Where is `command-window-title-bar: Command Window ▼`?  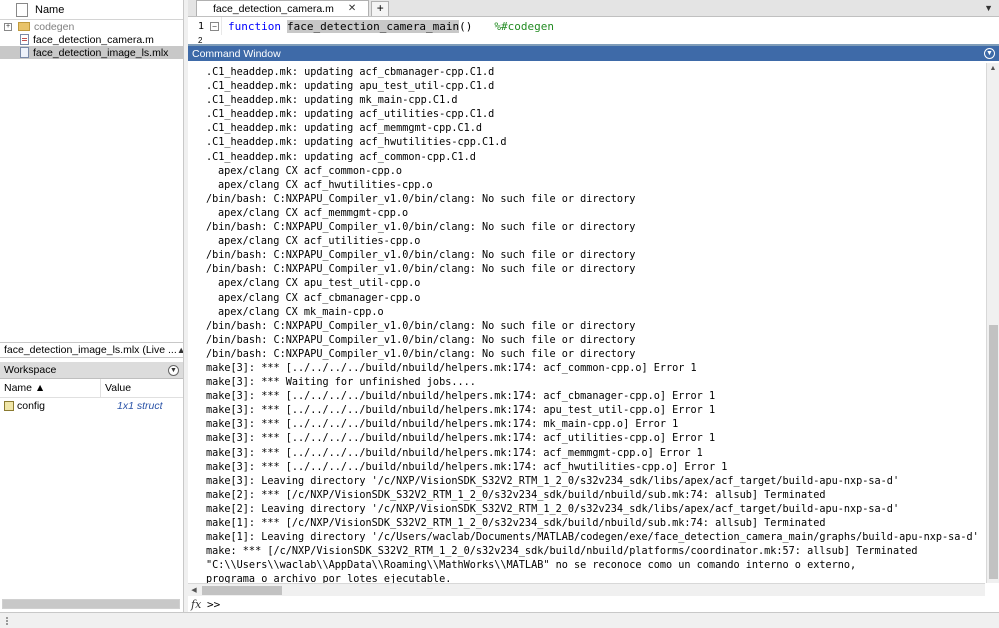 command-window-title-bar: Command Window ▼ is located at coordinates (593, 53).